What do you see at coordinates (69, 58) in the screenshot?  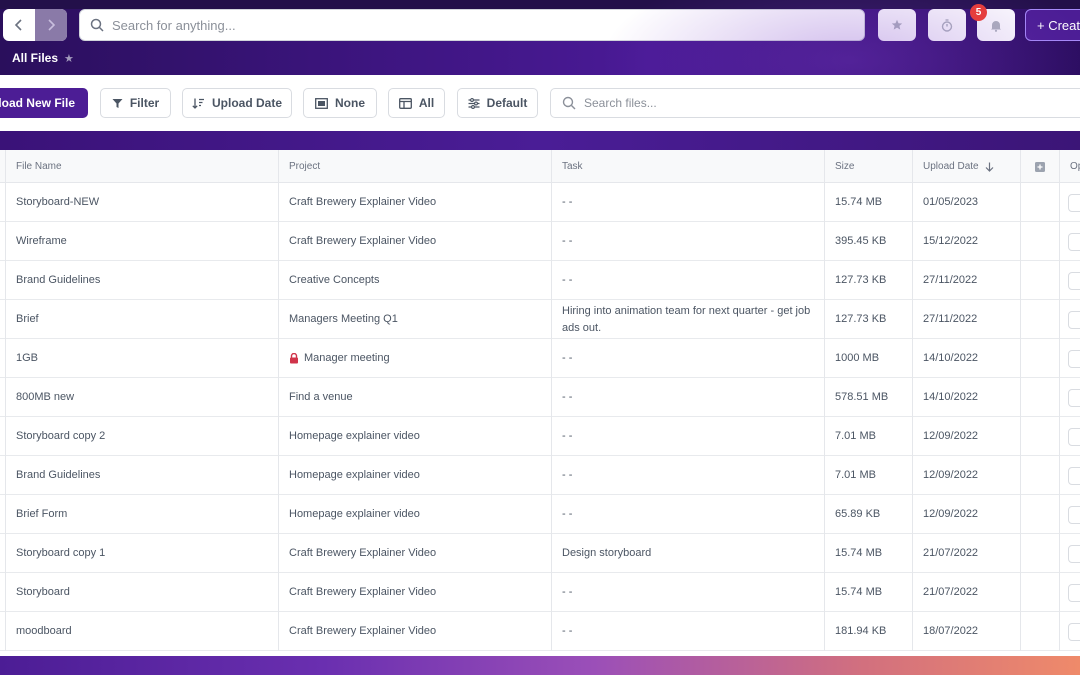 I see `favorite-star-icon: ★` at bounding box center [69, 58].